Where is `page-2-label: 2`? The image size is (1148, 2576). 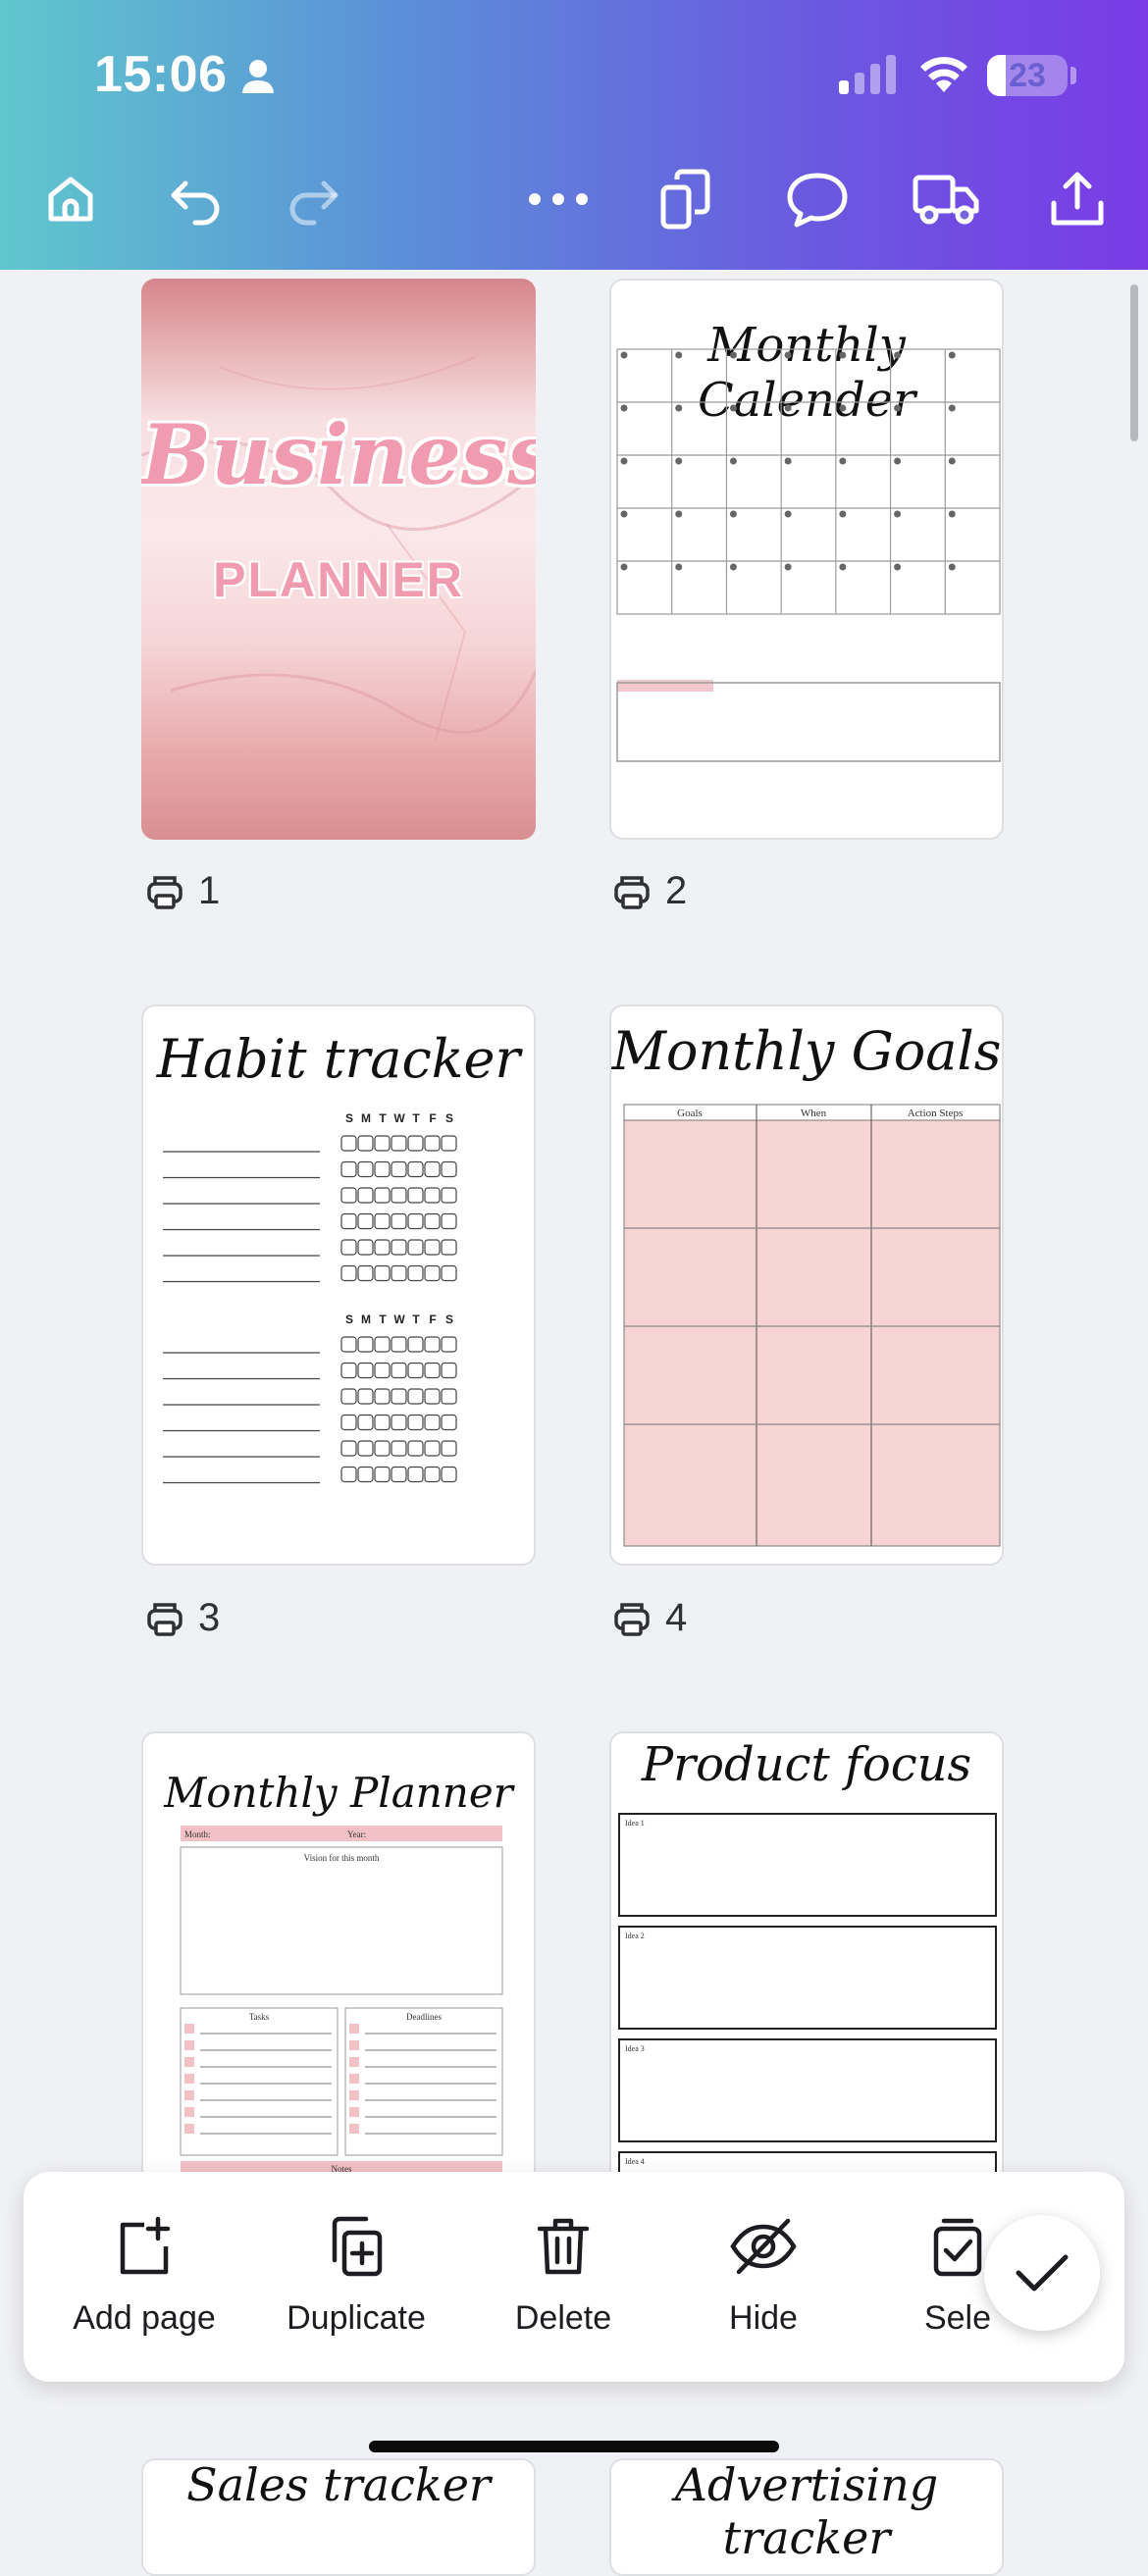
page-2-label: 2 is located at coordinates (649, 891).